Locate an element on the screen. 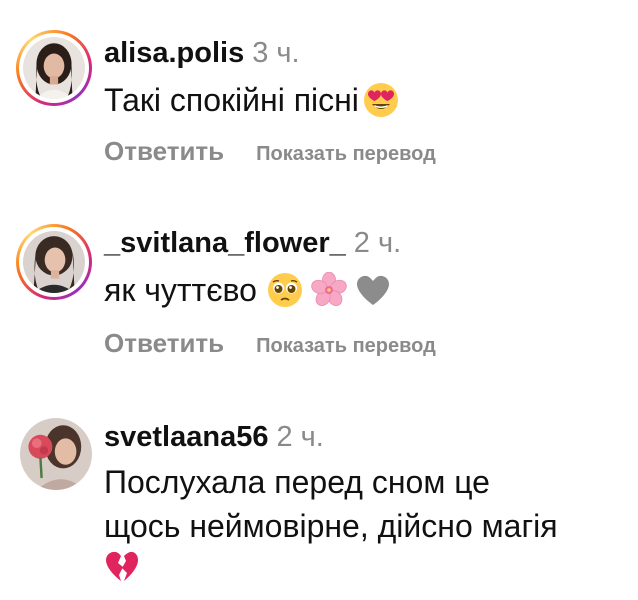  comment-text-body: як чуттєво is located at coordinates (180, 290).